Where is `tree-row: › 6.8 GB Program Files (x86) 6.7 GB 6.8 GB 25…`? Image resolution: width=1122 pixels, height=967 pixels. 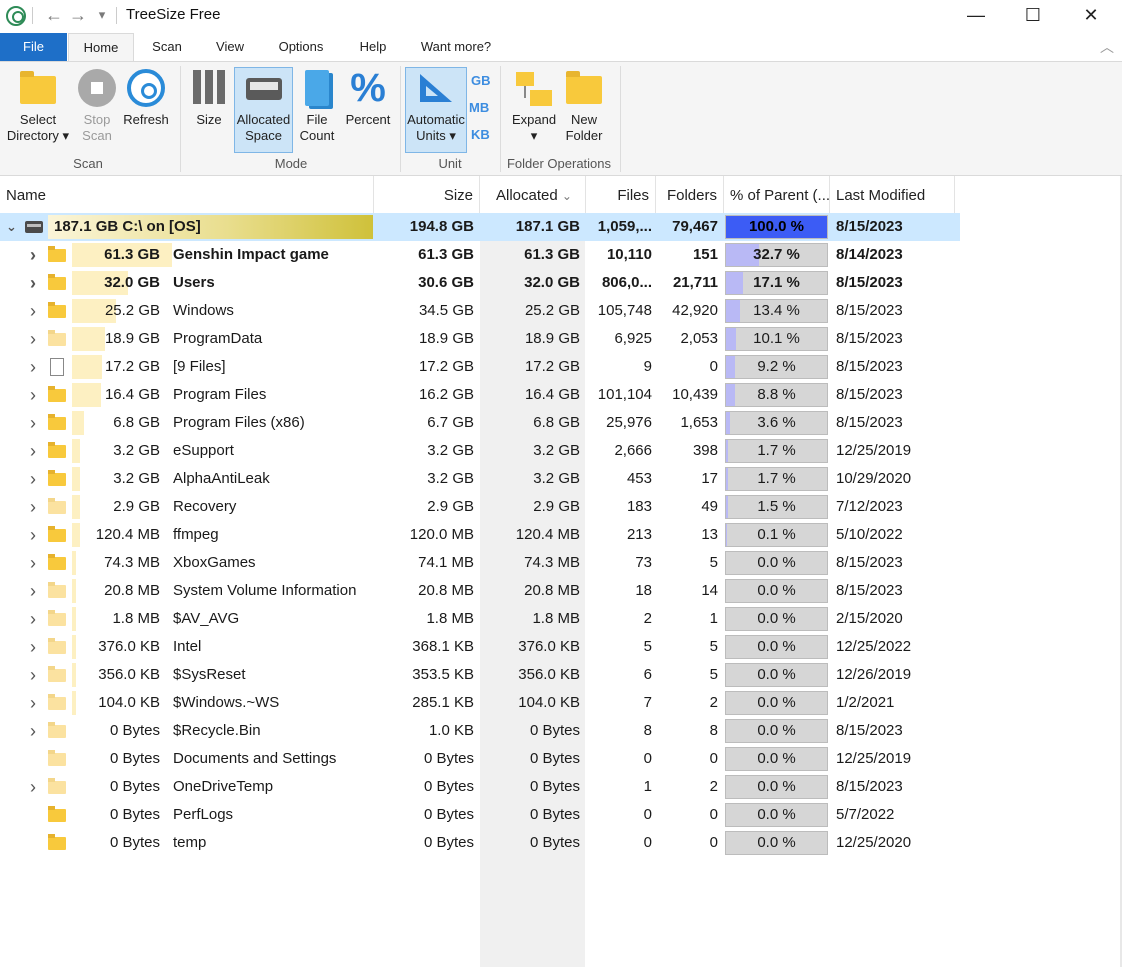 tree-row: › 6.8 GB Program Files (x86) 6.7 GB 6.8 GB 25… is located at coordinates (480, 423).